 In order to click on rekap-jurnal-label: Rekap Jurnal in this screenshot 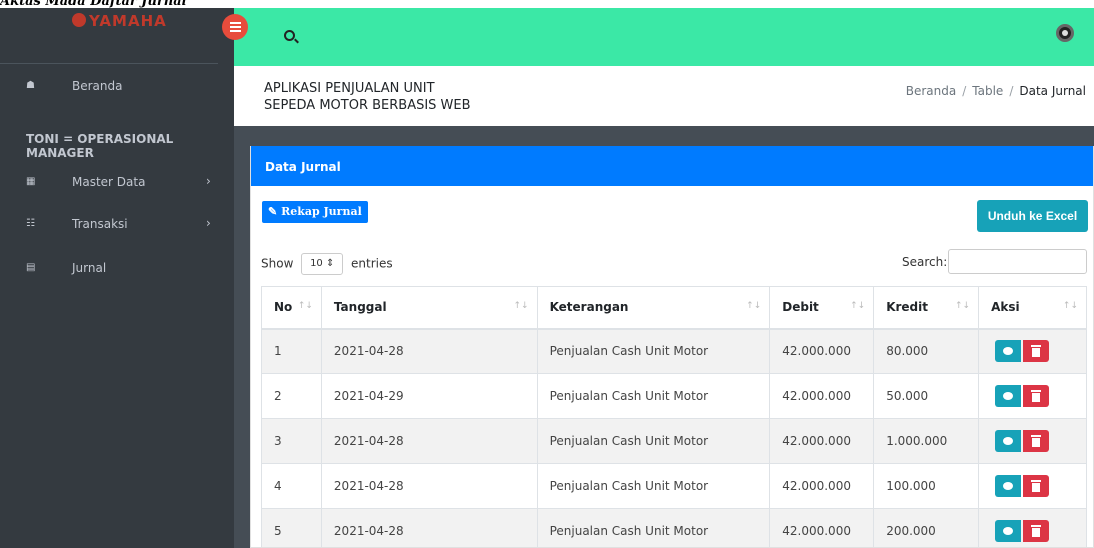, I will do `click(321, 211)`.